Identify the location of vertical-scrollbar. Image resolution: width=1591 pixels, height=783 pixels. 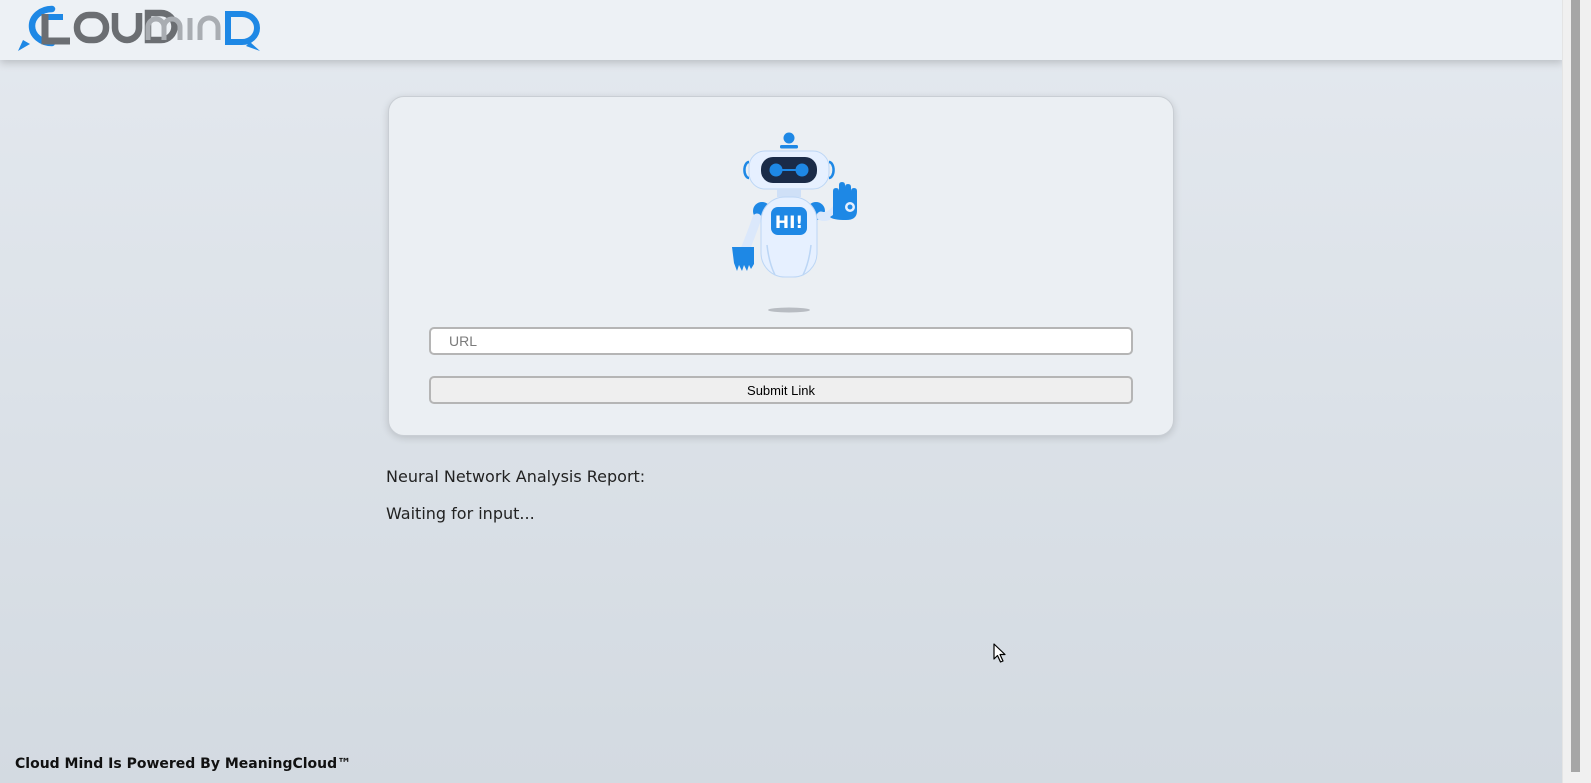
(1576, 391).